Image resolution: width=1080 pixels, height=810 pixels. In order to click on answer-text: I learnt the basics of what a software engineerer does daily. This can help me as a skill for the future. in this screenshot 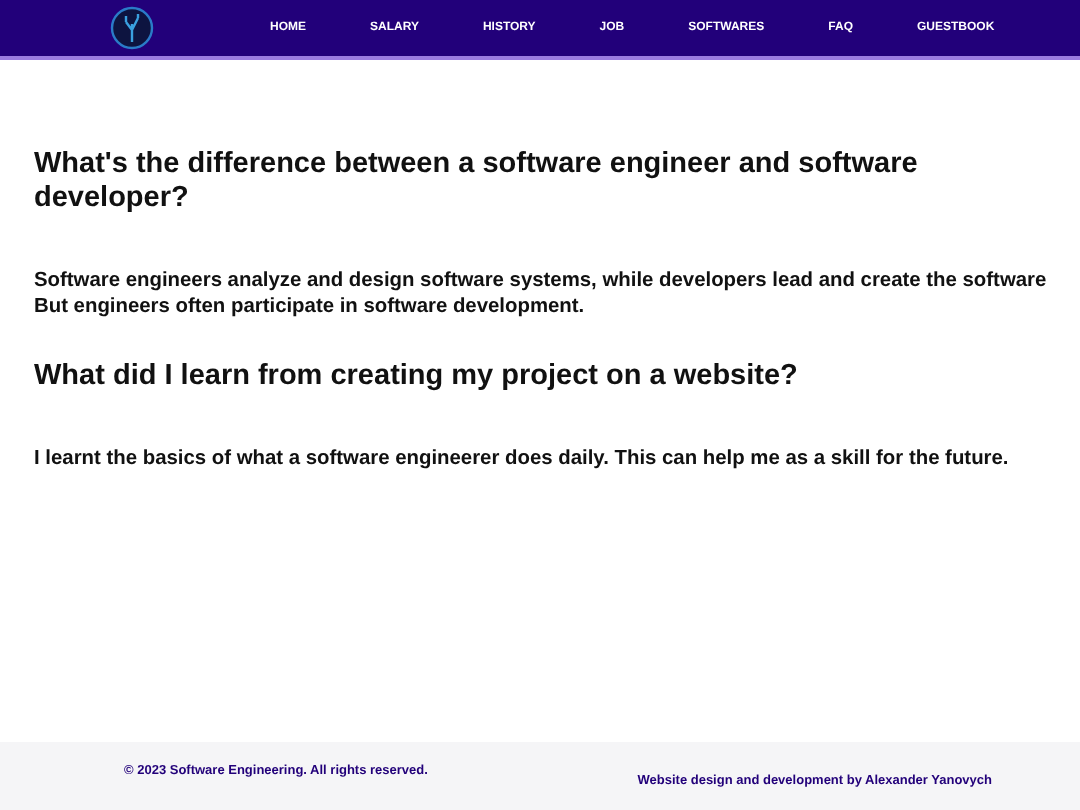, I will do `click(522, 460)`.